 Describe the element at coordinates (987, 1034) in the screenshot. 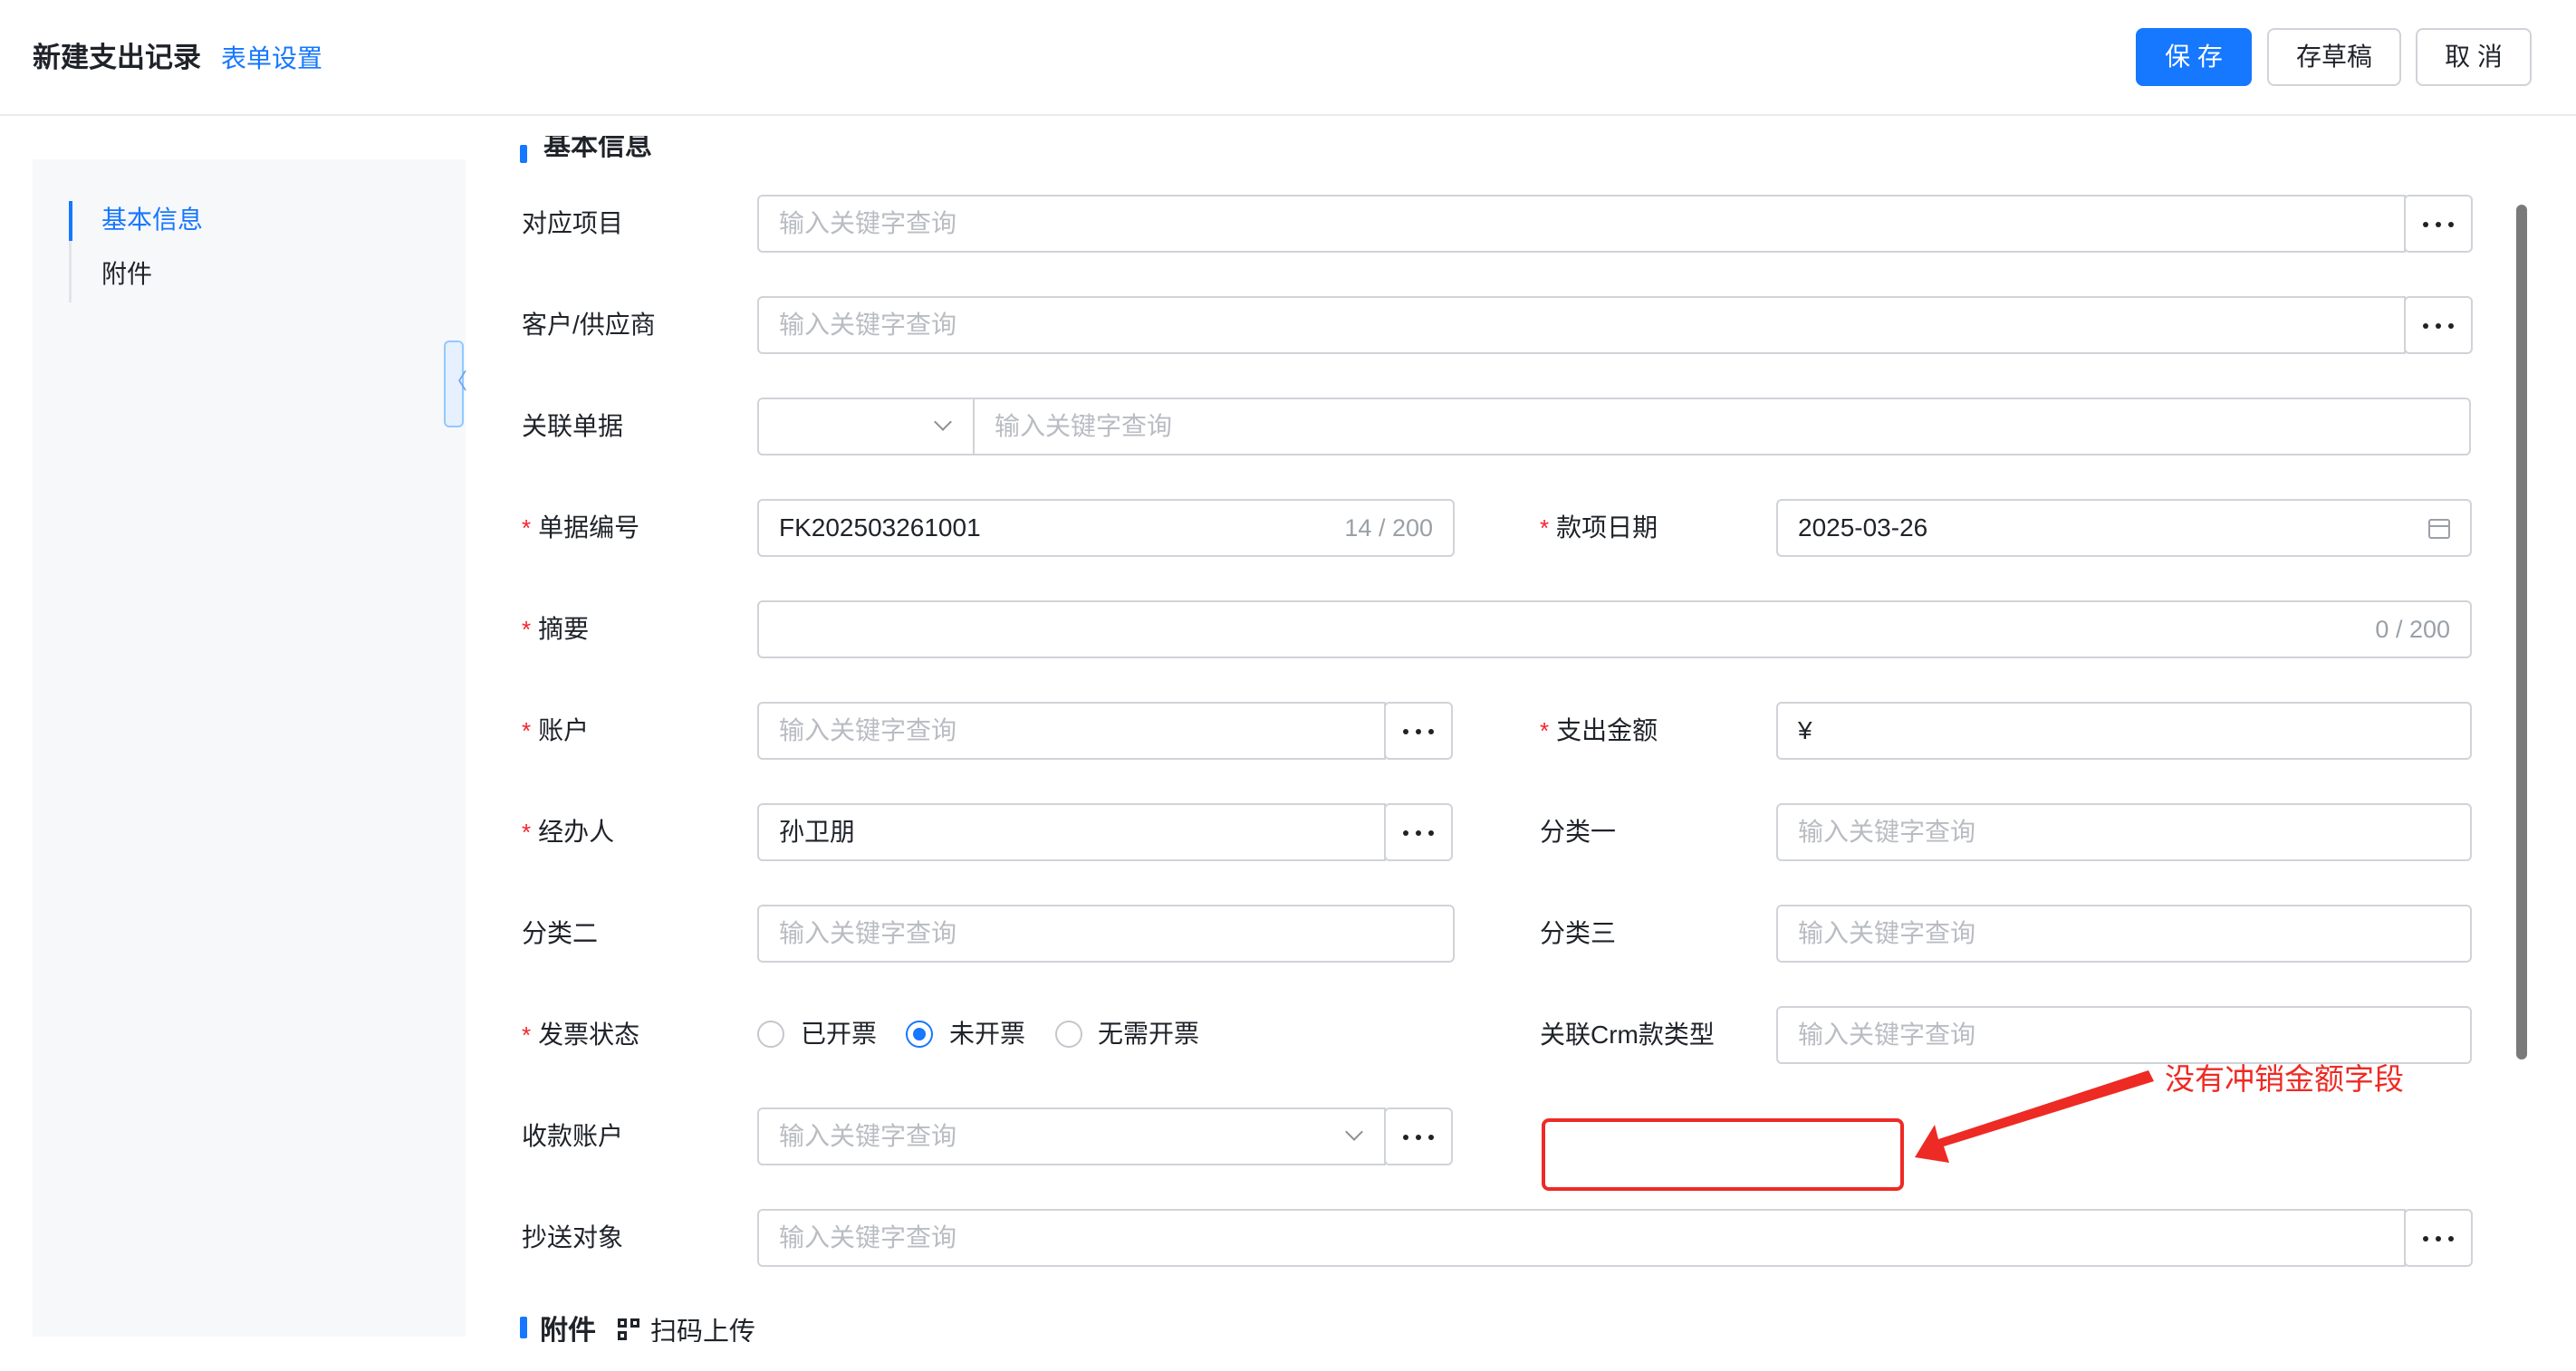

I see `invoice-not-issued-label: 未开票` at that location.